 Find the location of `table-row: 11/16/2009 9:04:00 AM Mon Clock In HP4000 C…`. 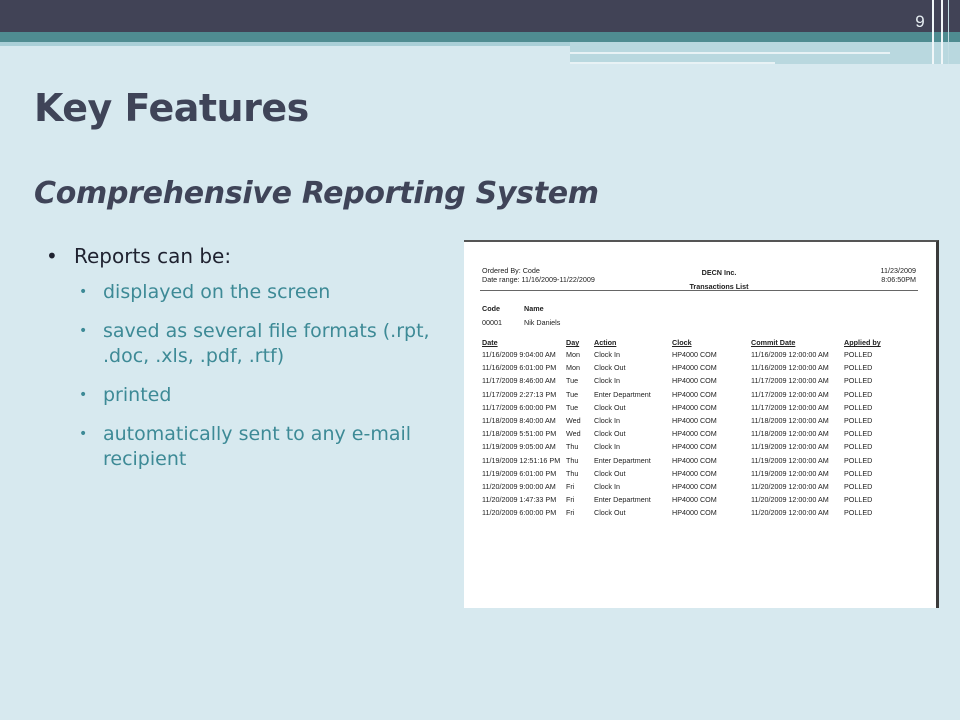

table-row: 11/16/2009 9:04:00 AM Mon Clock In HP4000 C… is located at coordinates (693, 354).